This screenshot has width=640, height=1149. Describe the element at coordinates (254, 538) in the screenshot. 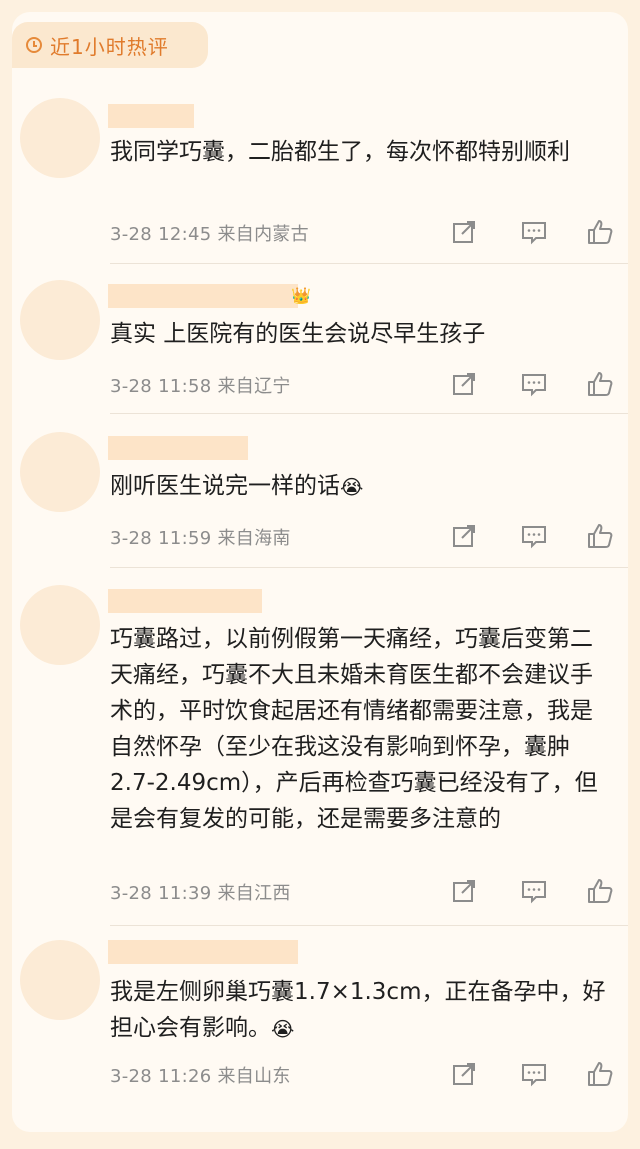

I see `comment-location: 来自海南` at that location.